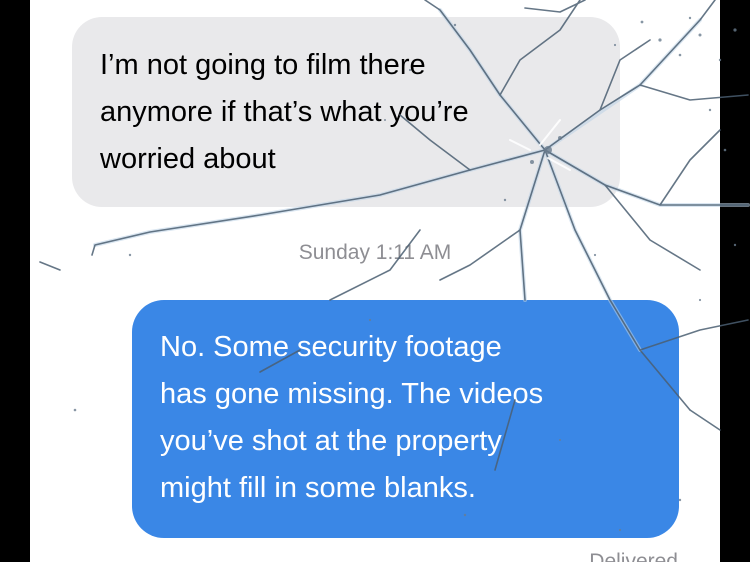 This screenshot has width=750, height=562. Describe the element at coordinates (352, 394) in the screenshot. I see `message-text-line: has gone missing. The videos` at that location.